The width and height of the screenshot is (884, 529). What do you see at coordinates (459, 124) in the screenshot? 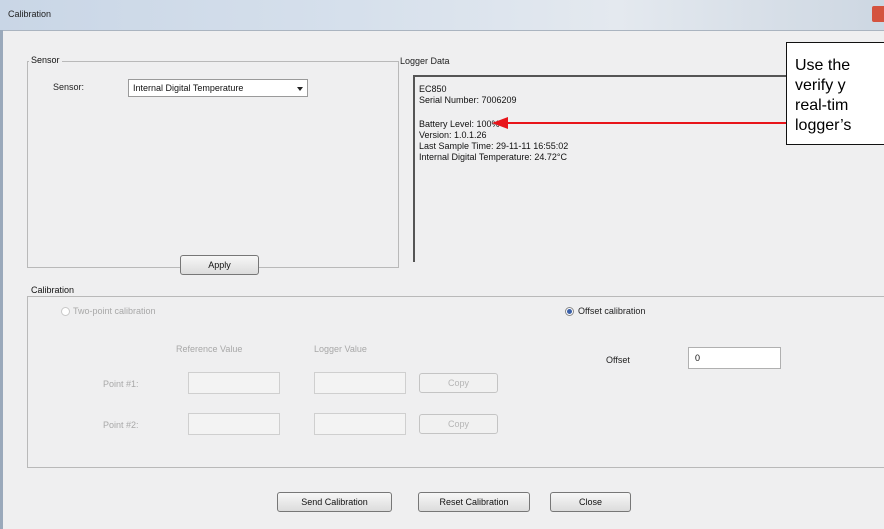
I see `logger-battery: Battery Level: 100%` at bounding box center [459, 124].